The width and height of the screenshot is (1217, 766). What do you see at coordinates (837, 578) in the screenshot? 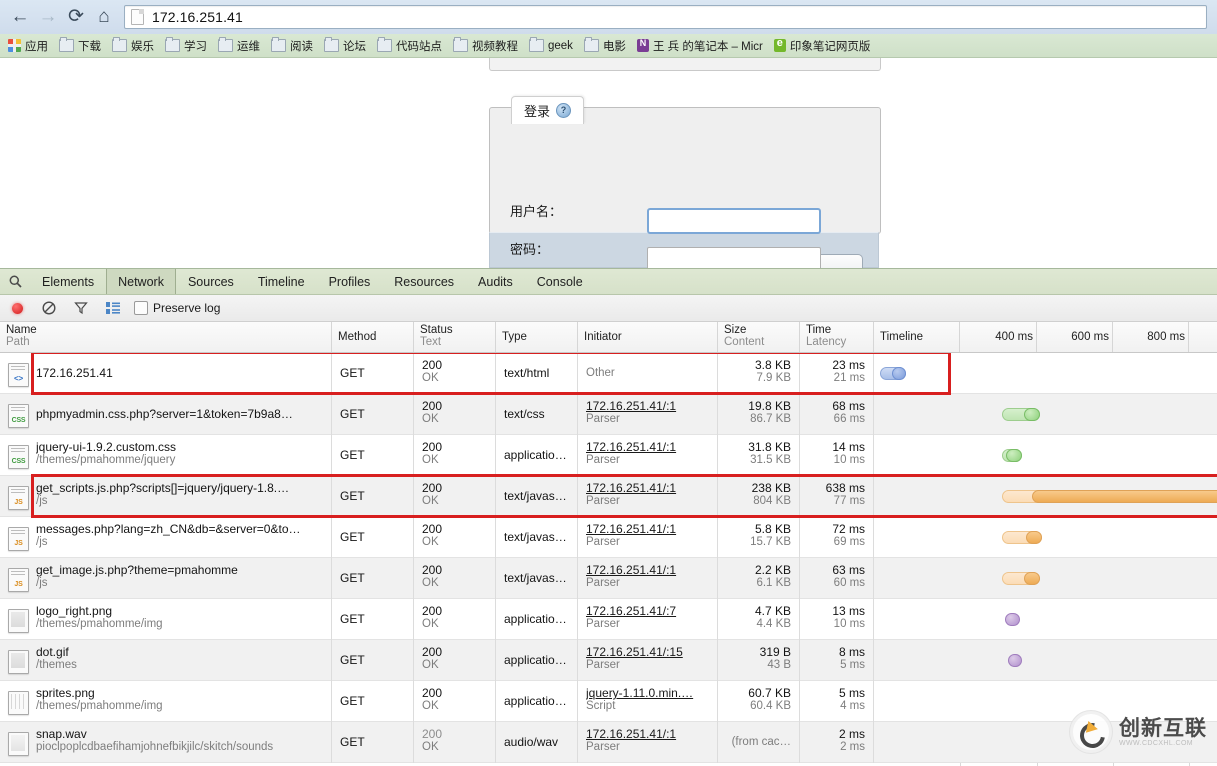
I see `cell-time: 63 ms 60 ms` at bounding box center [837, 578].